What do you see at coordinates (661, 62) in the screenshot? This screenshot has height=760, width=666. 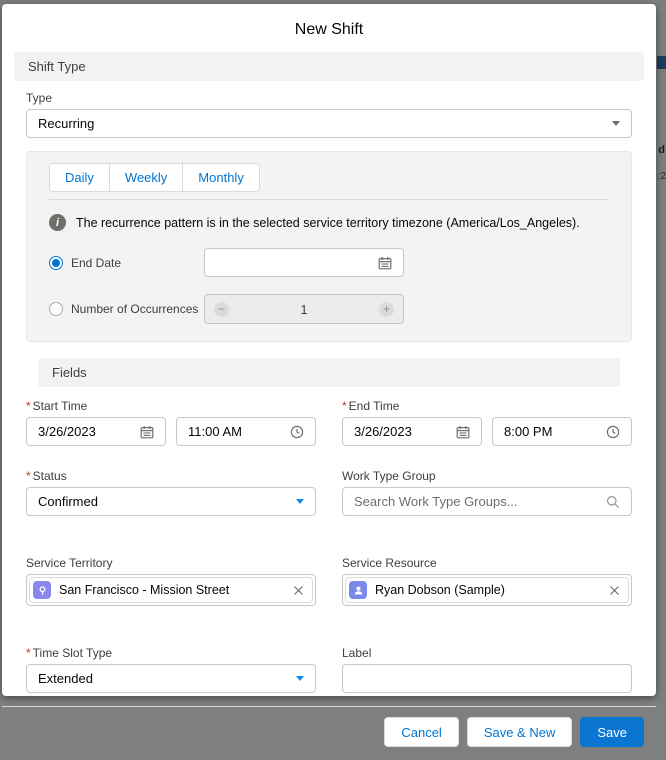 I see `background-fragment-block` at bounding box center [661, 62].